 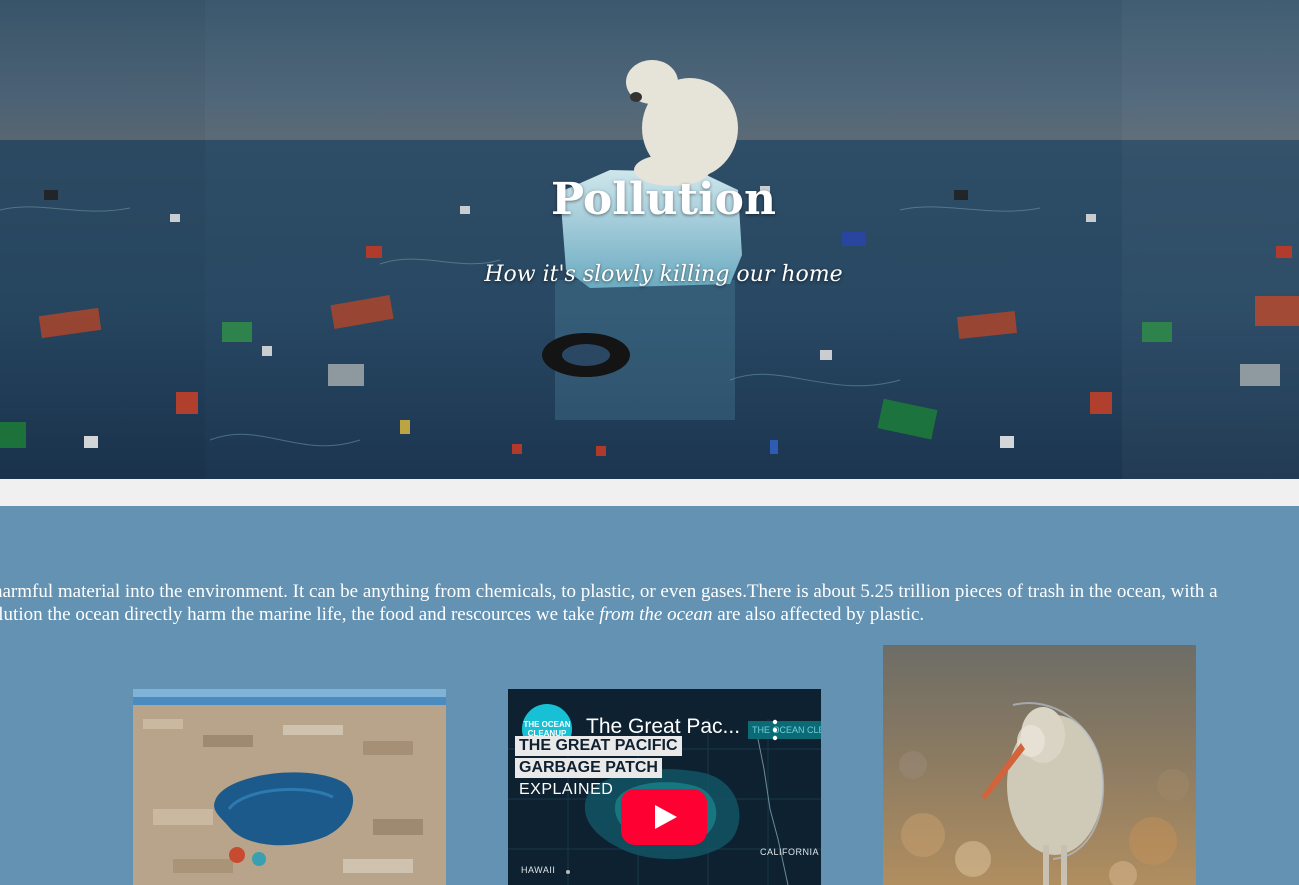 I want to click on intro-line-2-end: are also affected by plastic., so click(x=818, y=614).